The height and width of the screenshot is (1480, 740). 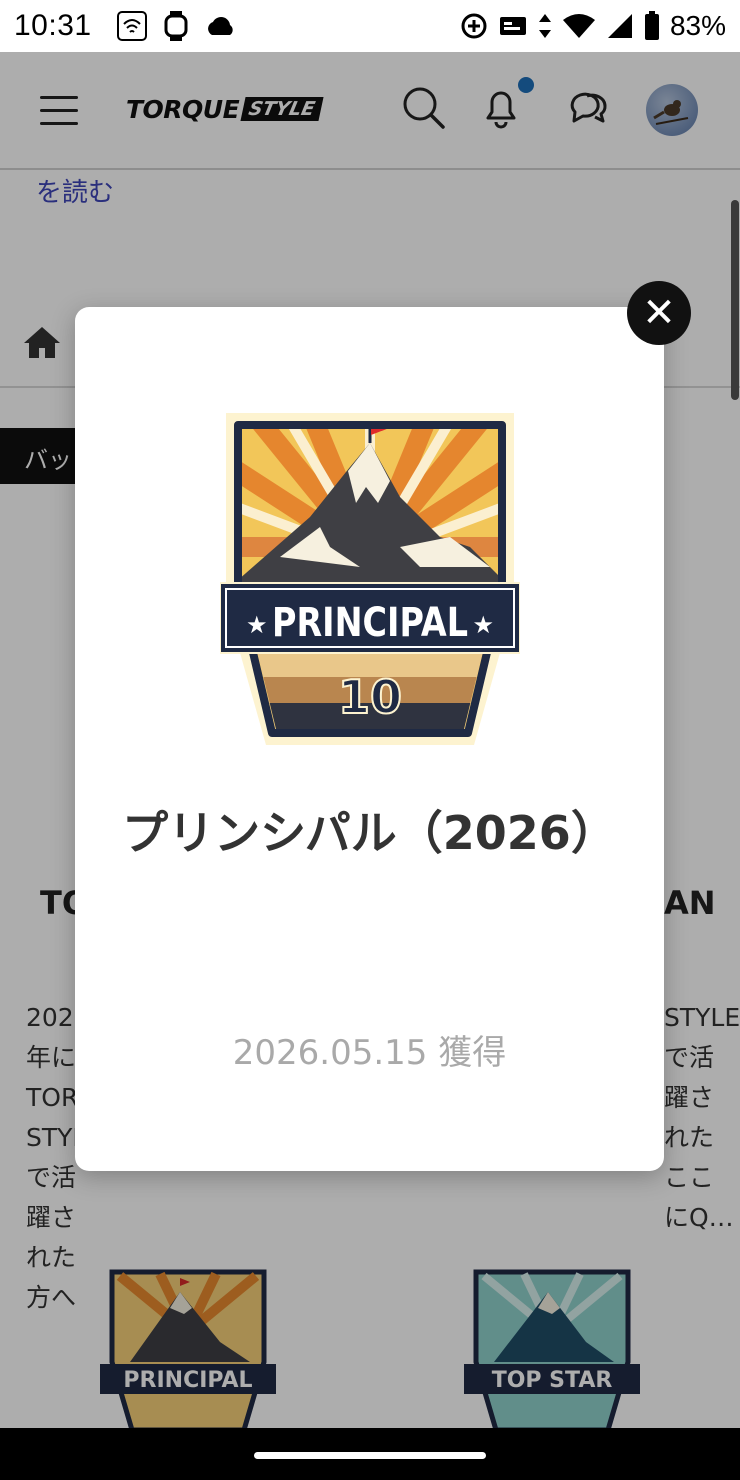 I want to click on home-gesture-handle, so click(x=370, y=1455).